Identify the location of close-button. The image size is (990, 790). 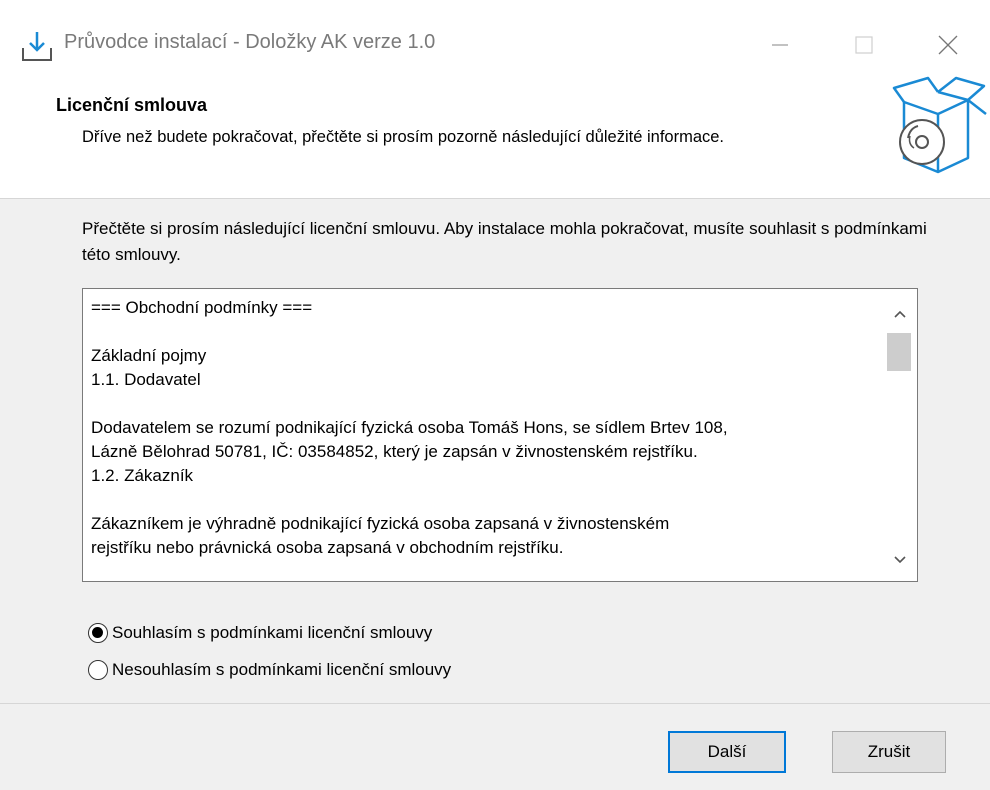
(948, 45).